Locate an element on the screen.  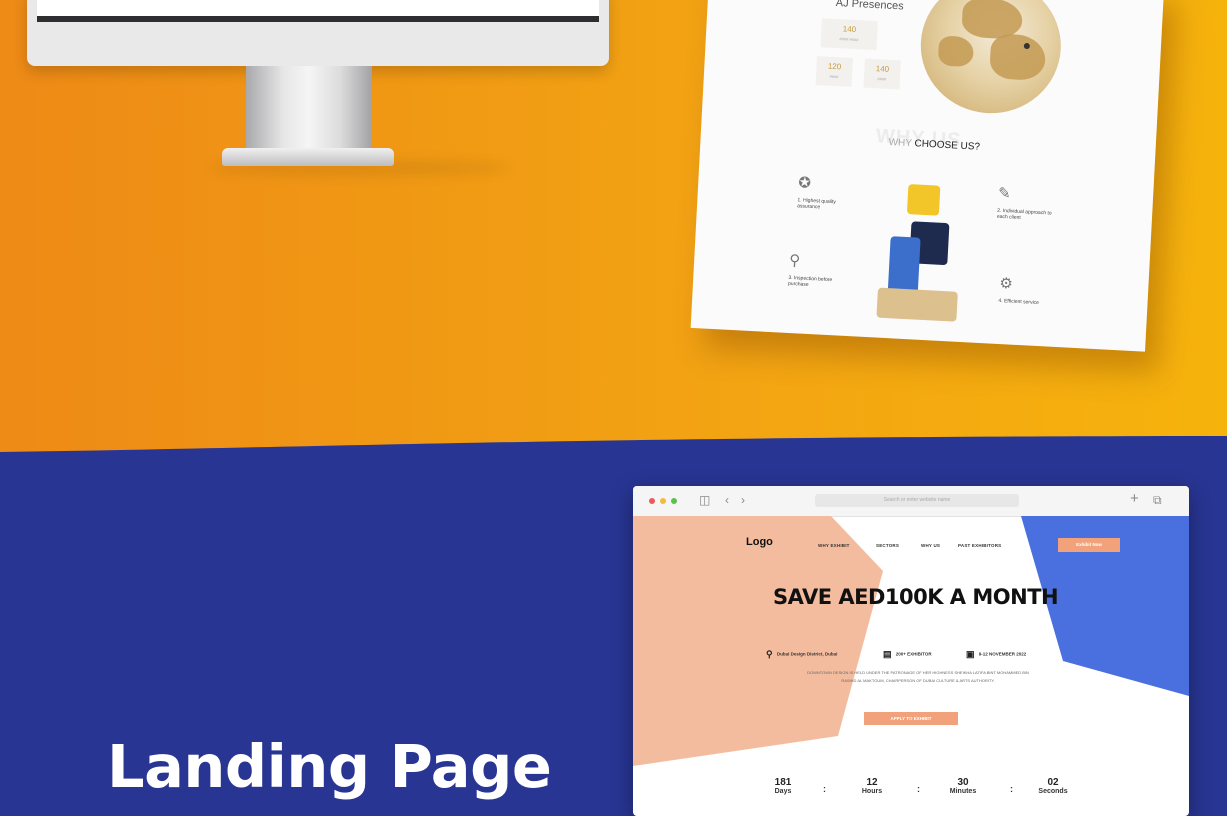
countdown-hours: 12 Hours is located at coordinates (872, 787).